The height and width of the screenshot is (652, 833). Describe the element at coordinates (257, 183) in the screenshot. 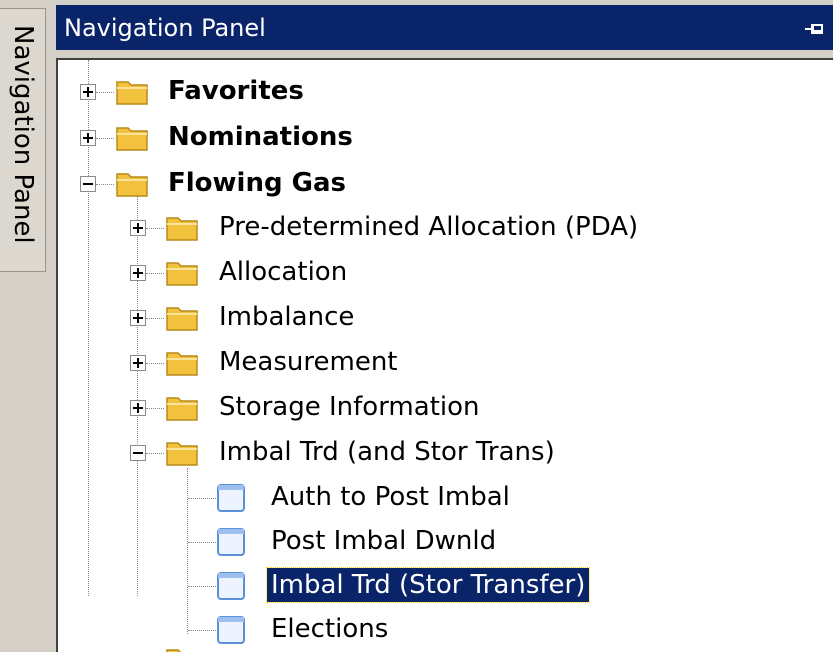

I see `tree-label: Flowing Gas` at that location.